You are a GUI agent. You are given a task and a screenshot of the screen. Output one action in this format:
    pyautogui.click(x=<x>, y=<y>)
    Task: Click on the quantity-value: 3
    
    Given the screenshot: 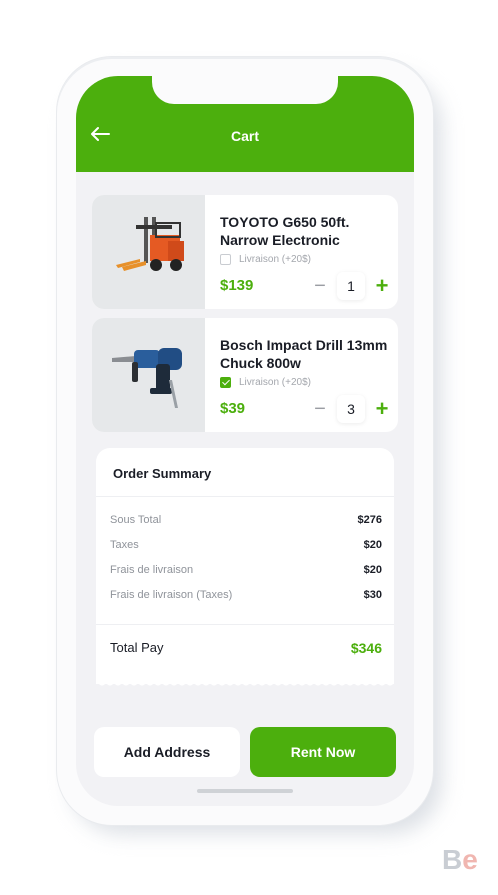 What is the action you would take?
    pyautogui.click(x=351, y=409)
    